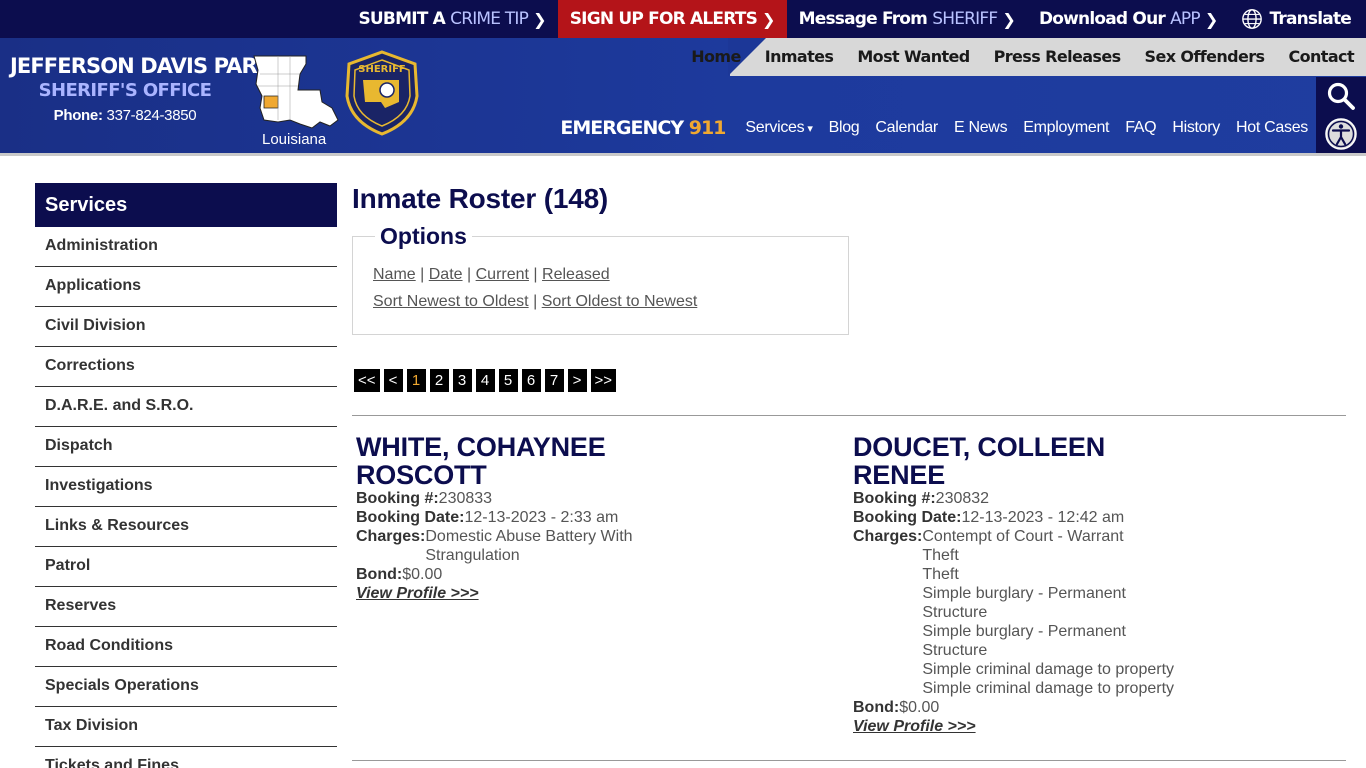  I want to click on emergency-911: EMERGENCY 911, so click(643, 128).